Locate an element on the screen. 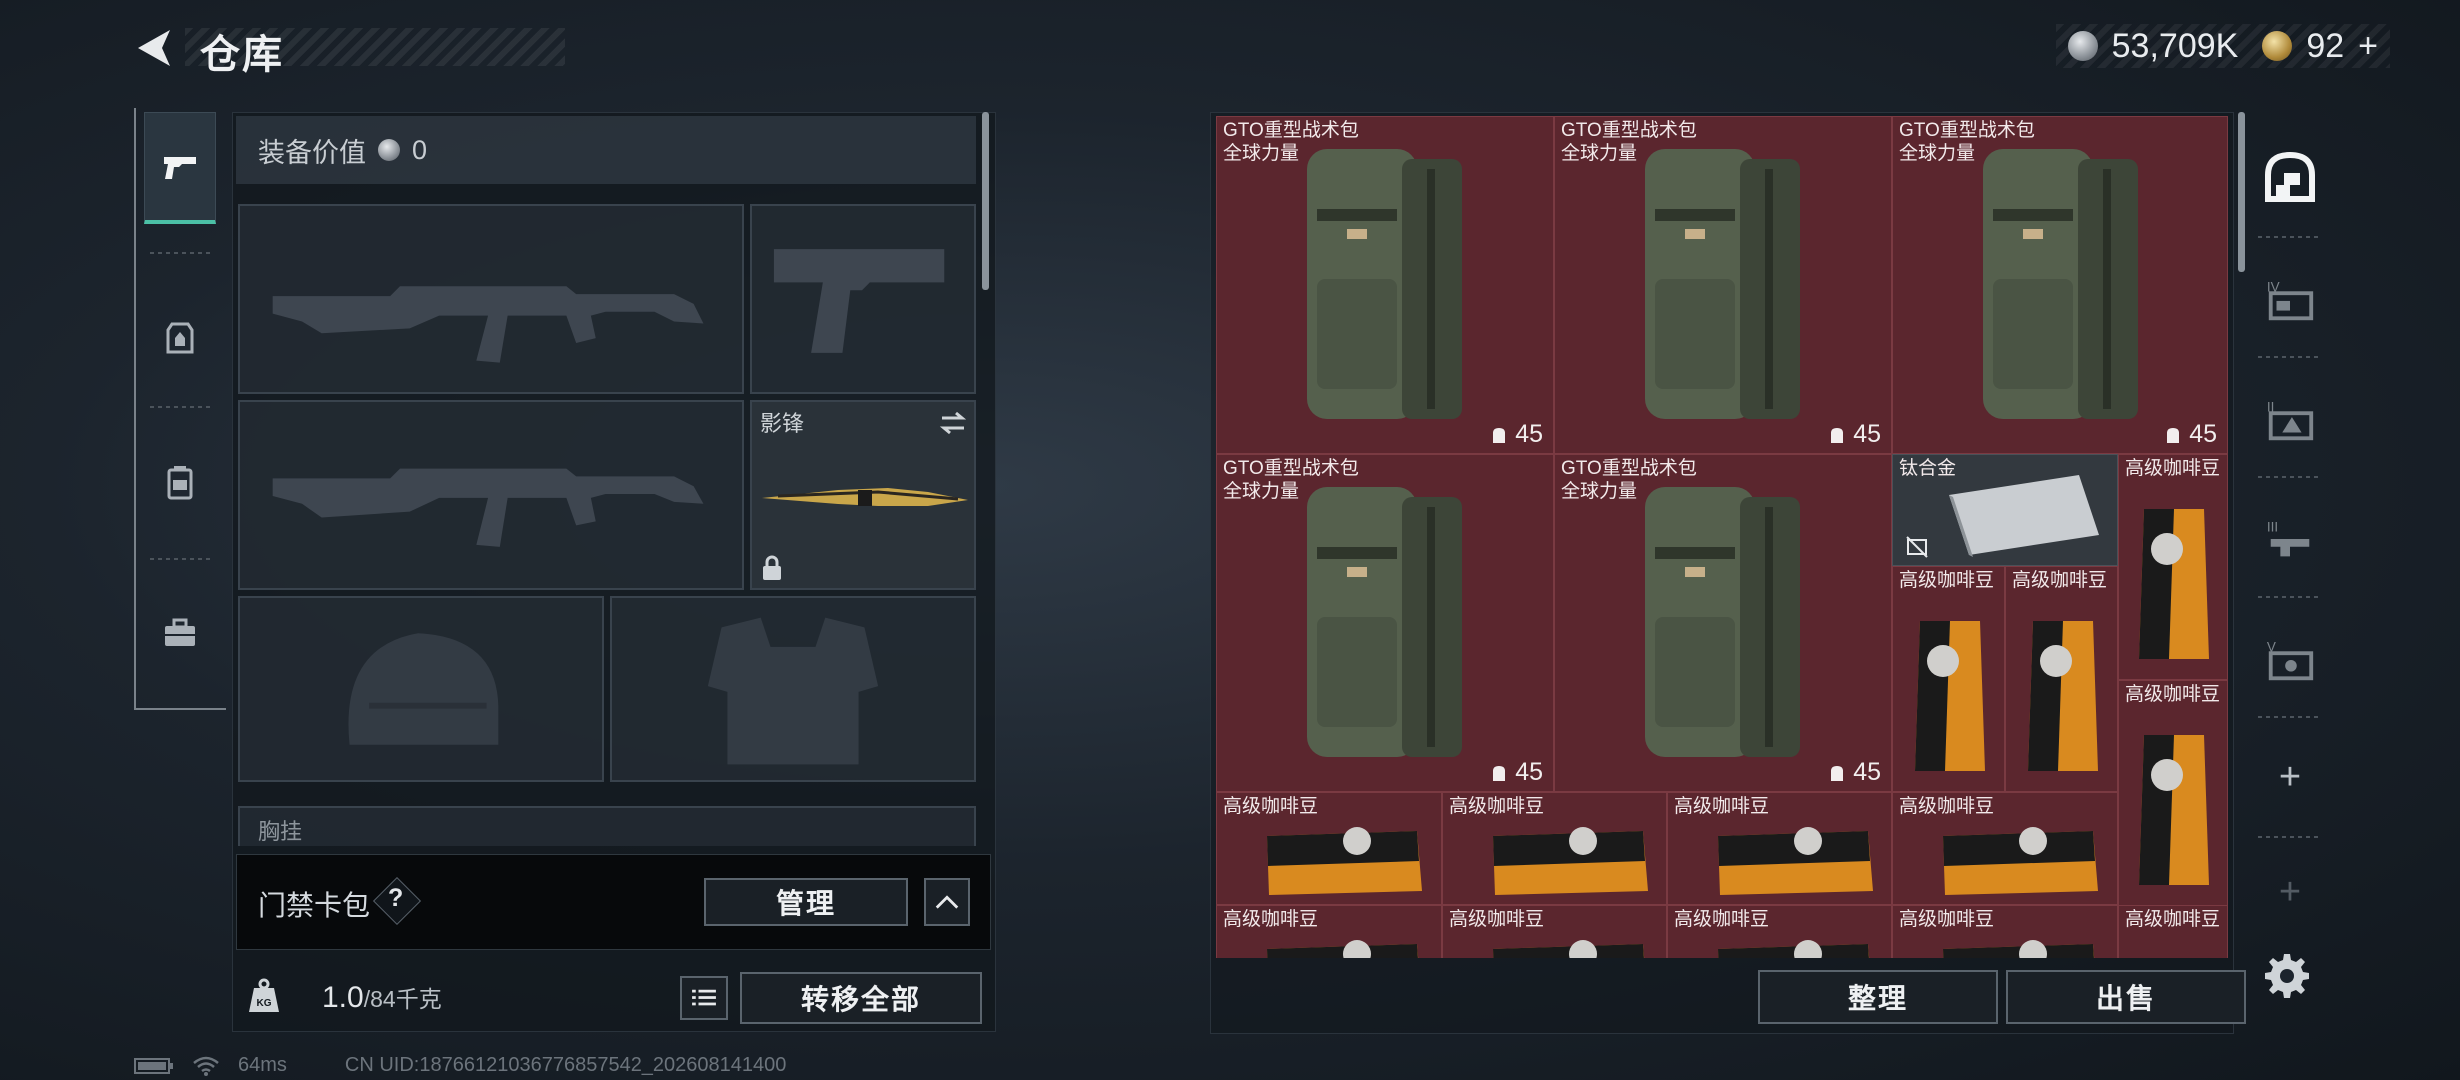 The image size is (2460, 1080). item-name: 钛合金 is located at coordinates (1928, 468).